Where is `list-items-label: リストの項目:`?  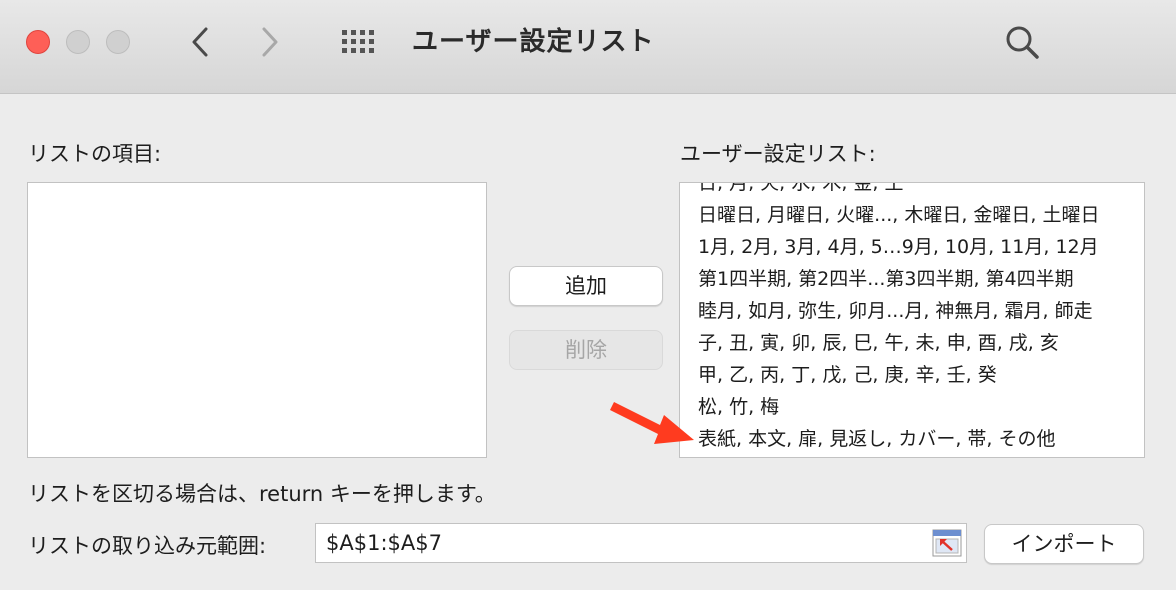
list-items-label: リストの項目: is located at coordinates (95, 154).